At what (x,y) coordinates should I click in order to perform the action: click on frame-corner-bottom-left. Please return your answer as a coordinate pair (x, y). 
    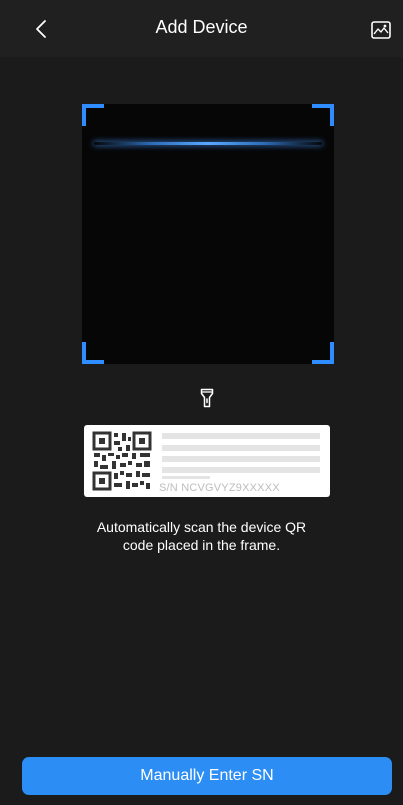
    Looking at the image, I should click on (93, 353).